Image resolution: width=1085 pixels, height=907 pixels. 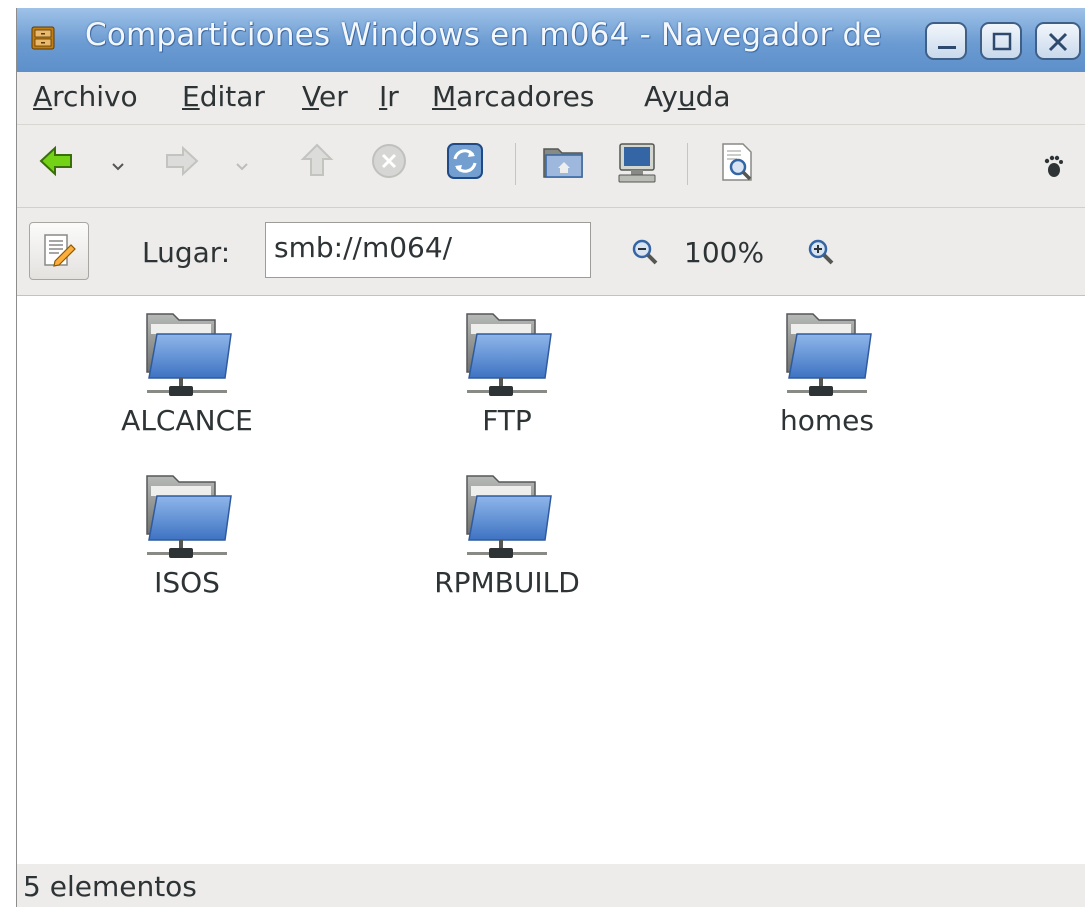 I want to click on maximize-icon, so click(x=1002, y=41).